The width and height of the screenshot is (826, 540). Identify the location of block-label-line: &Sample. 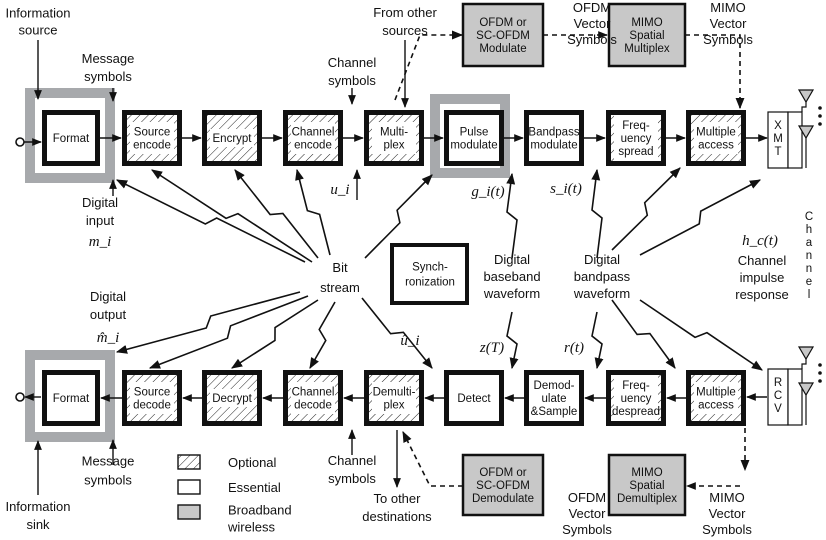
(554, 412).